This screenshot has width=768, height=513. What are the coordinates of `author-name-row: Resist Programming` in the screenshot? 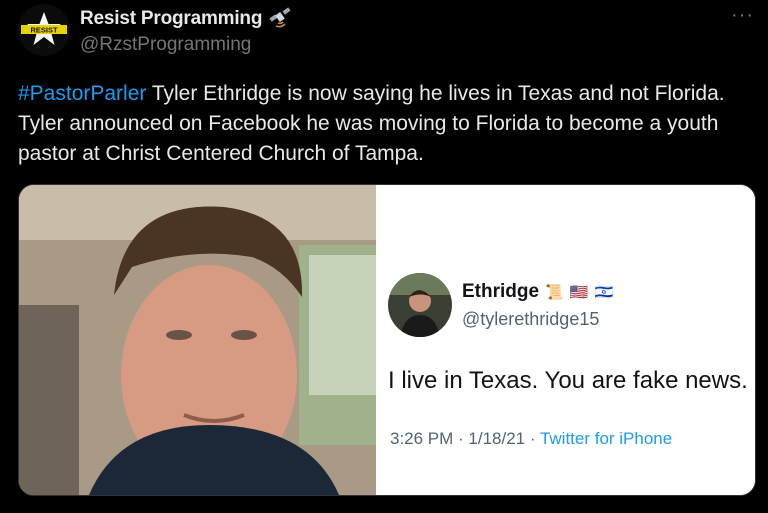 It's located at (186, 19).